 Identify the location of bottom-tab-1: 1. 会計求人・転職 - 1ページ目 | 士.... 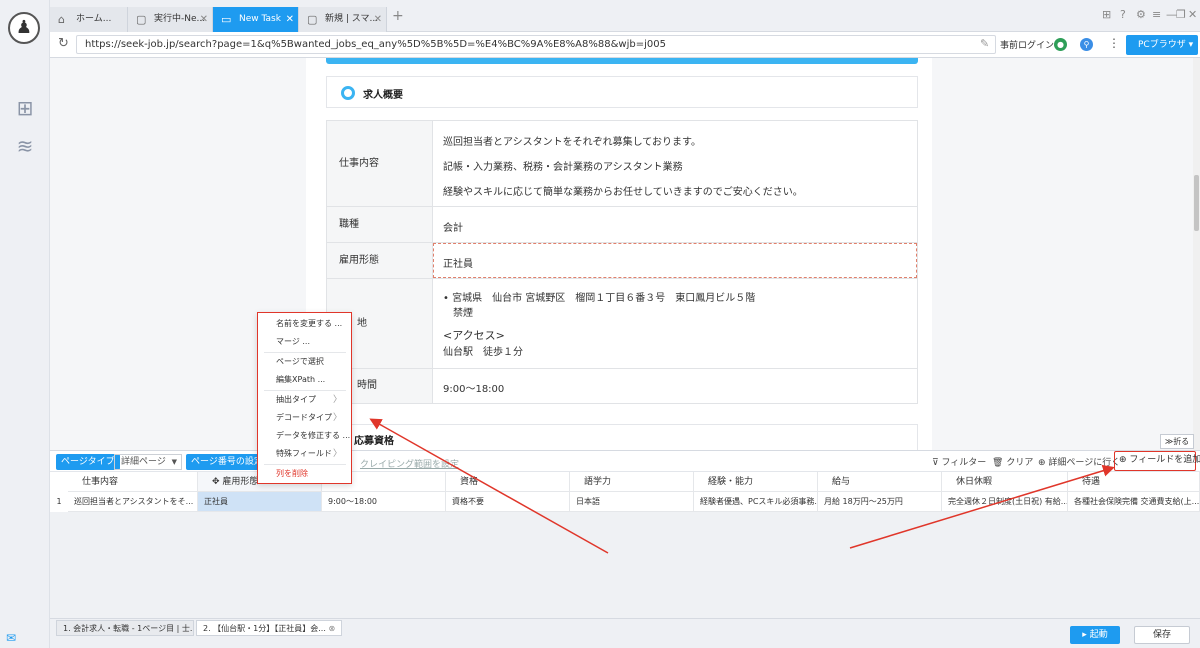
(125, 628).